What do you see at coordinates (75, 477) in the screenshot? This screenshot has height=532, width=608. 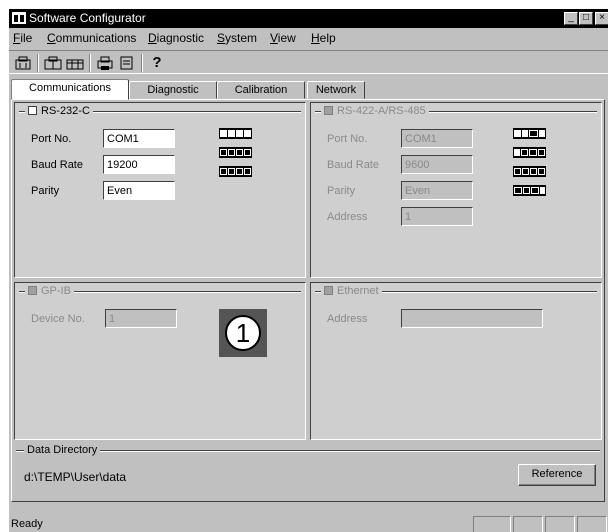 I see `data-directory-path: d:\TEMP\User\data` at bounding box center [75, 477].